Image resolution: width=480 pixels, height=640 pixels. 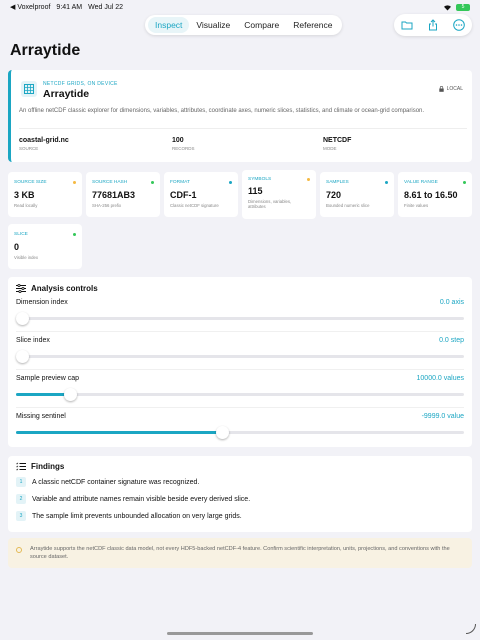 What do you see at coordinates (447, 7) in the screenshot?
I see `wifi-icon` at bounding box center [447, 7].